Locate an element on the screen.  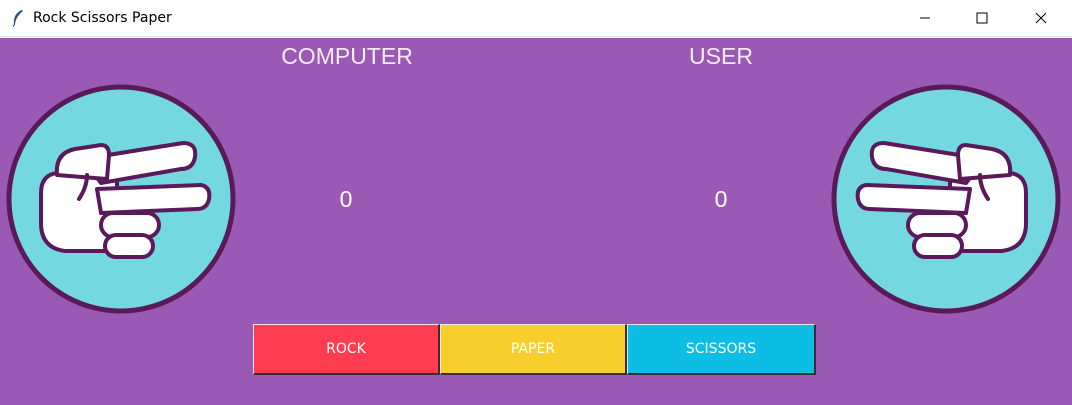
title-bar: Rock Scissors Paper is located at coordinates (536, 18).